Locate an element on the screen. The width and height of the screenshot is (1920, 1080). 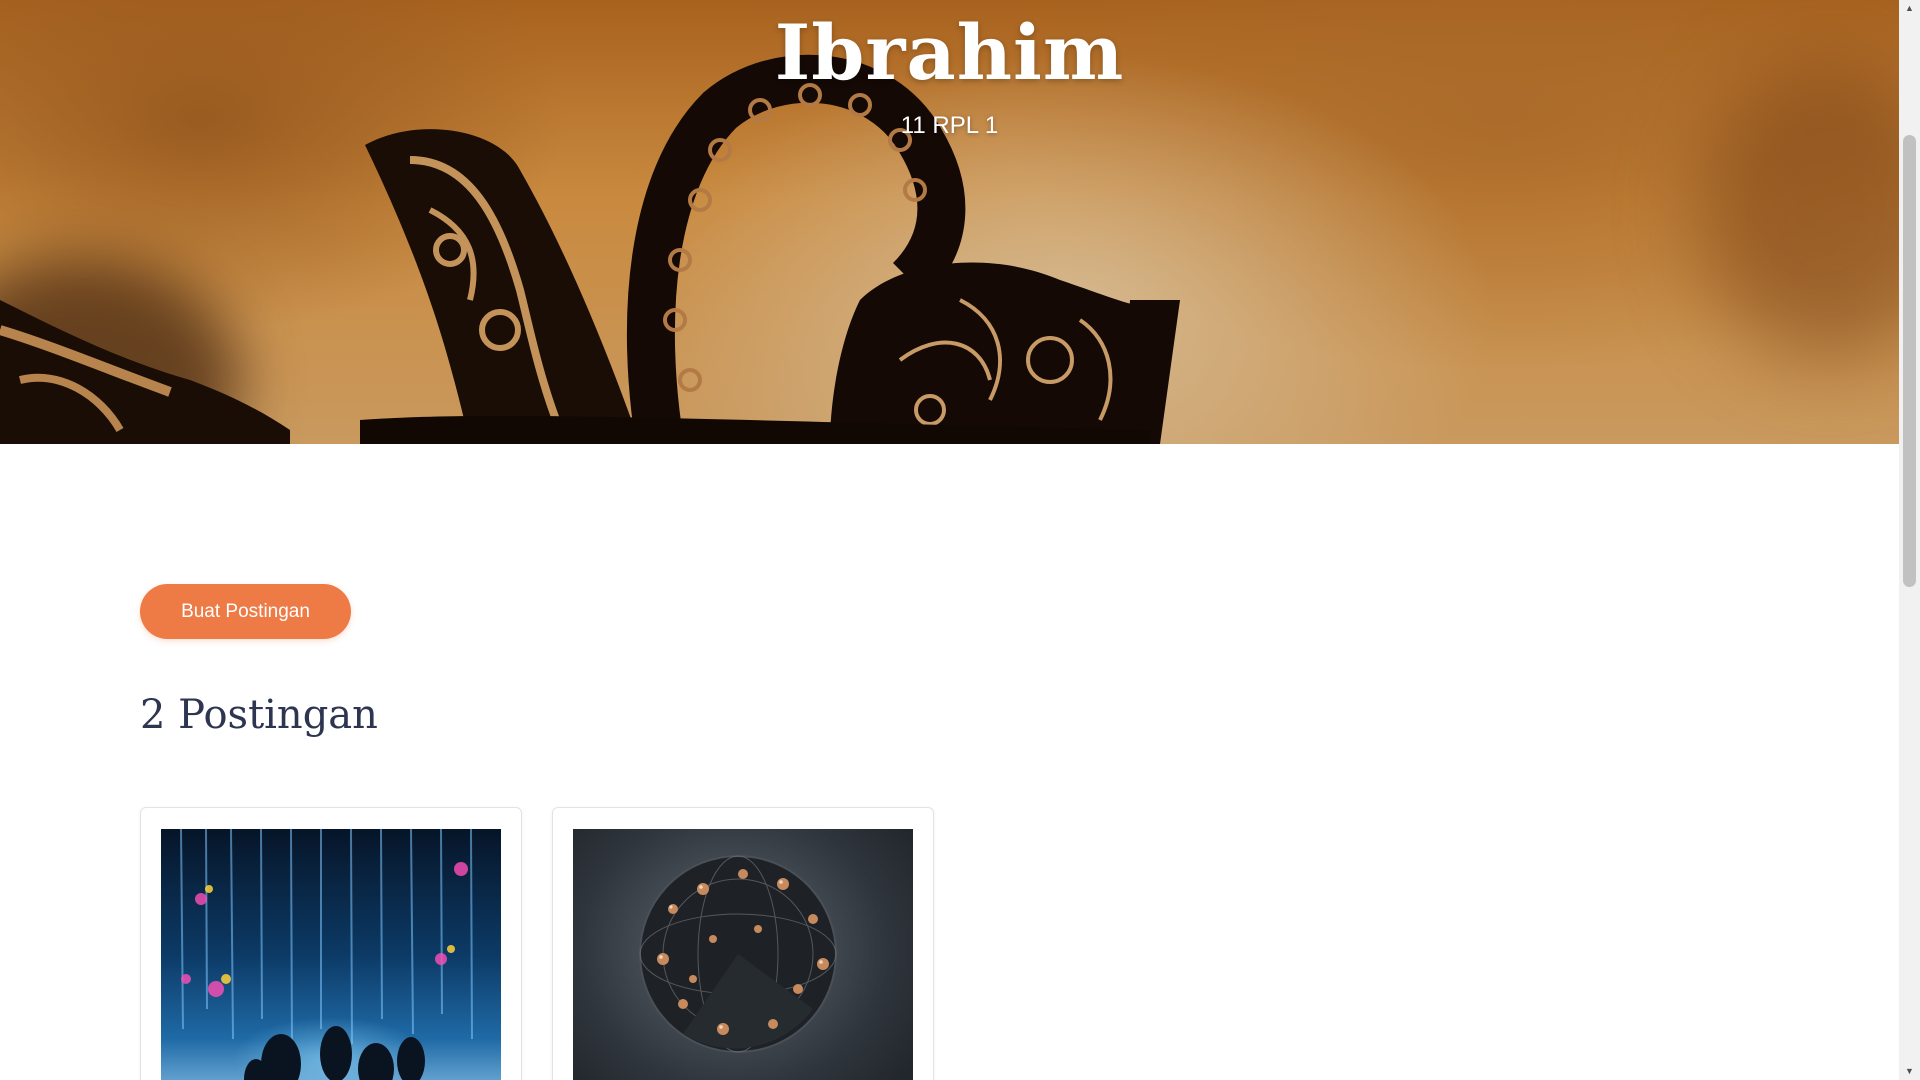
posts-count-heading: 2 Postingan is located at coordinates (259, 715).